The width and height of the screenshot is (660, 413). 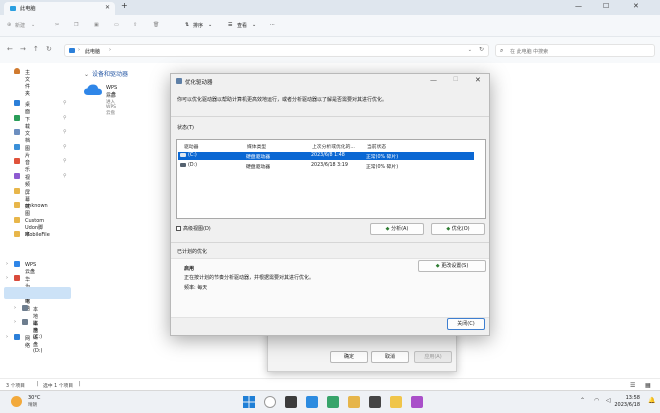 I want to click on change-settings-button: ◆ 更改设置(S), so click(x=452, y=266).